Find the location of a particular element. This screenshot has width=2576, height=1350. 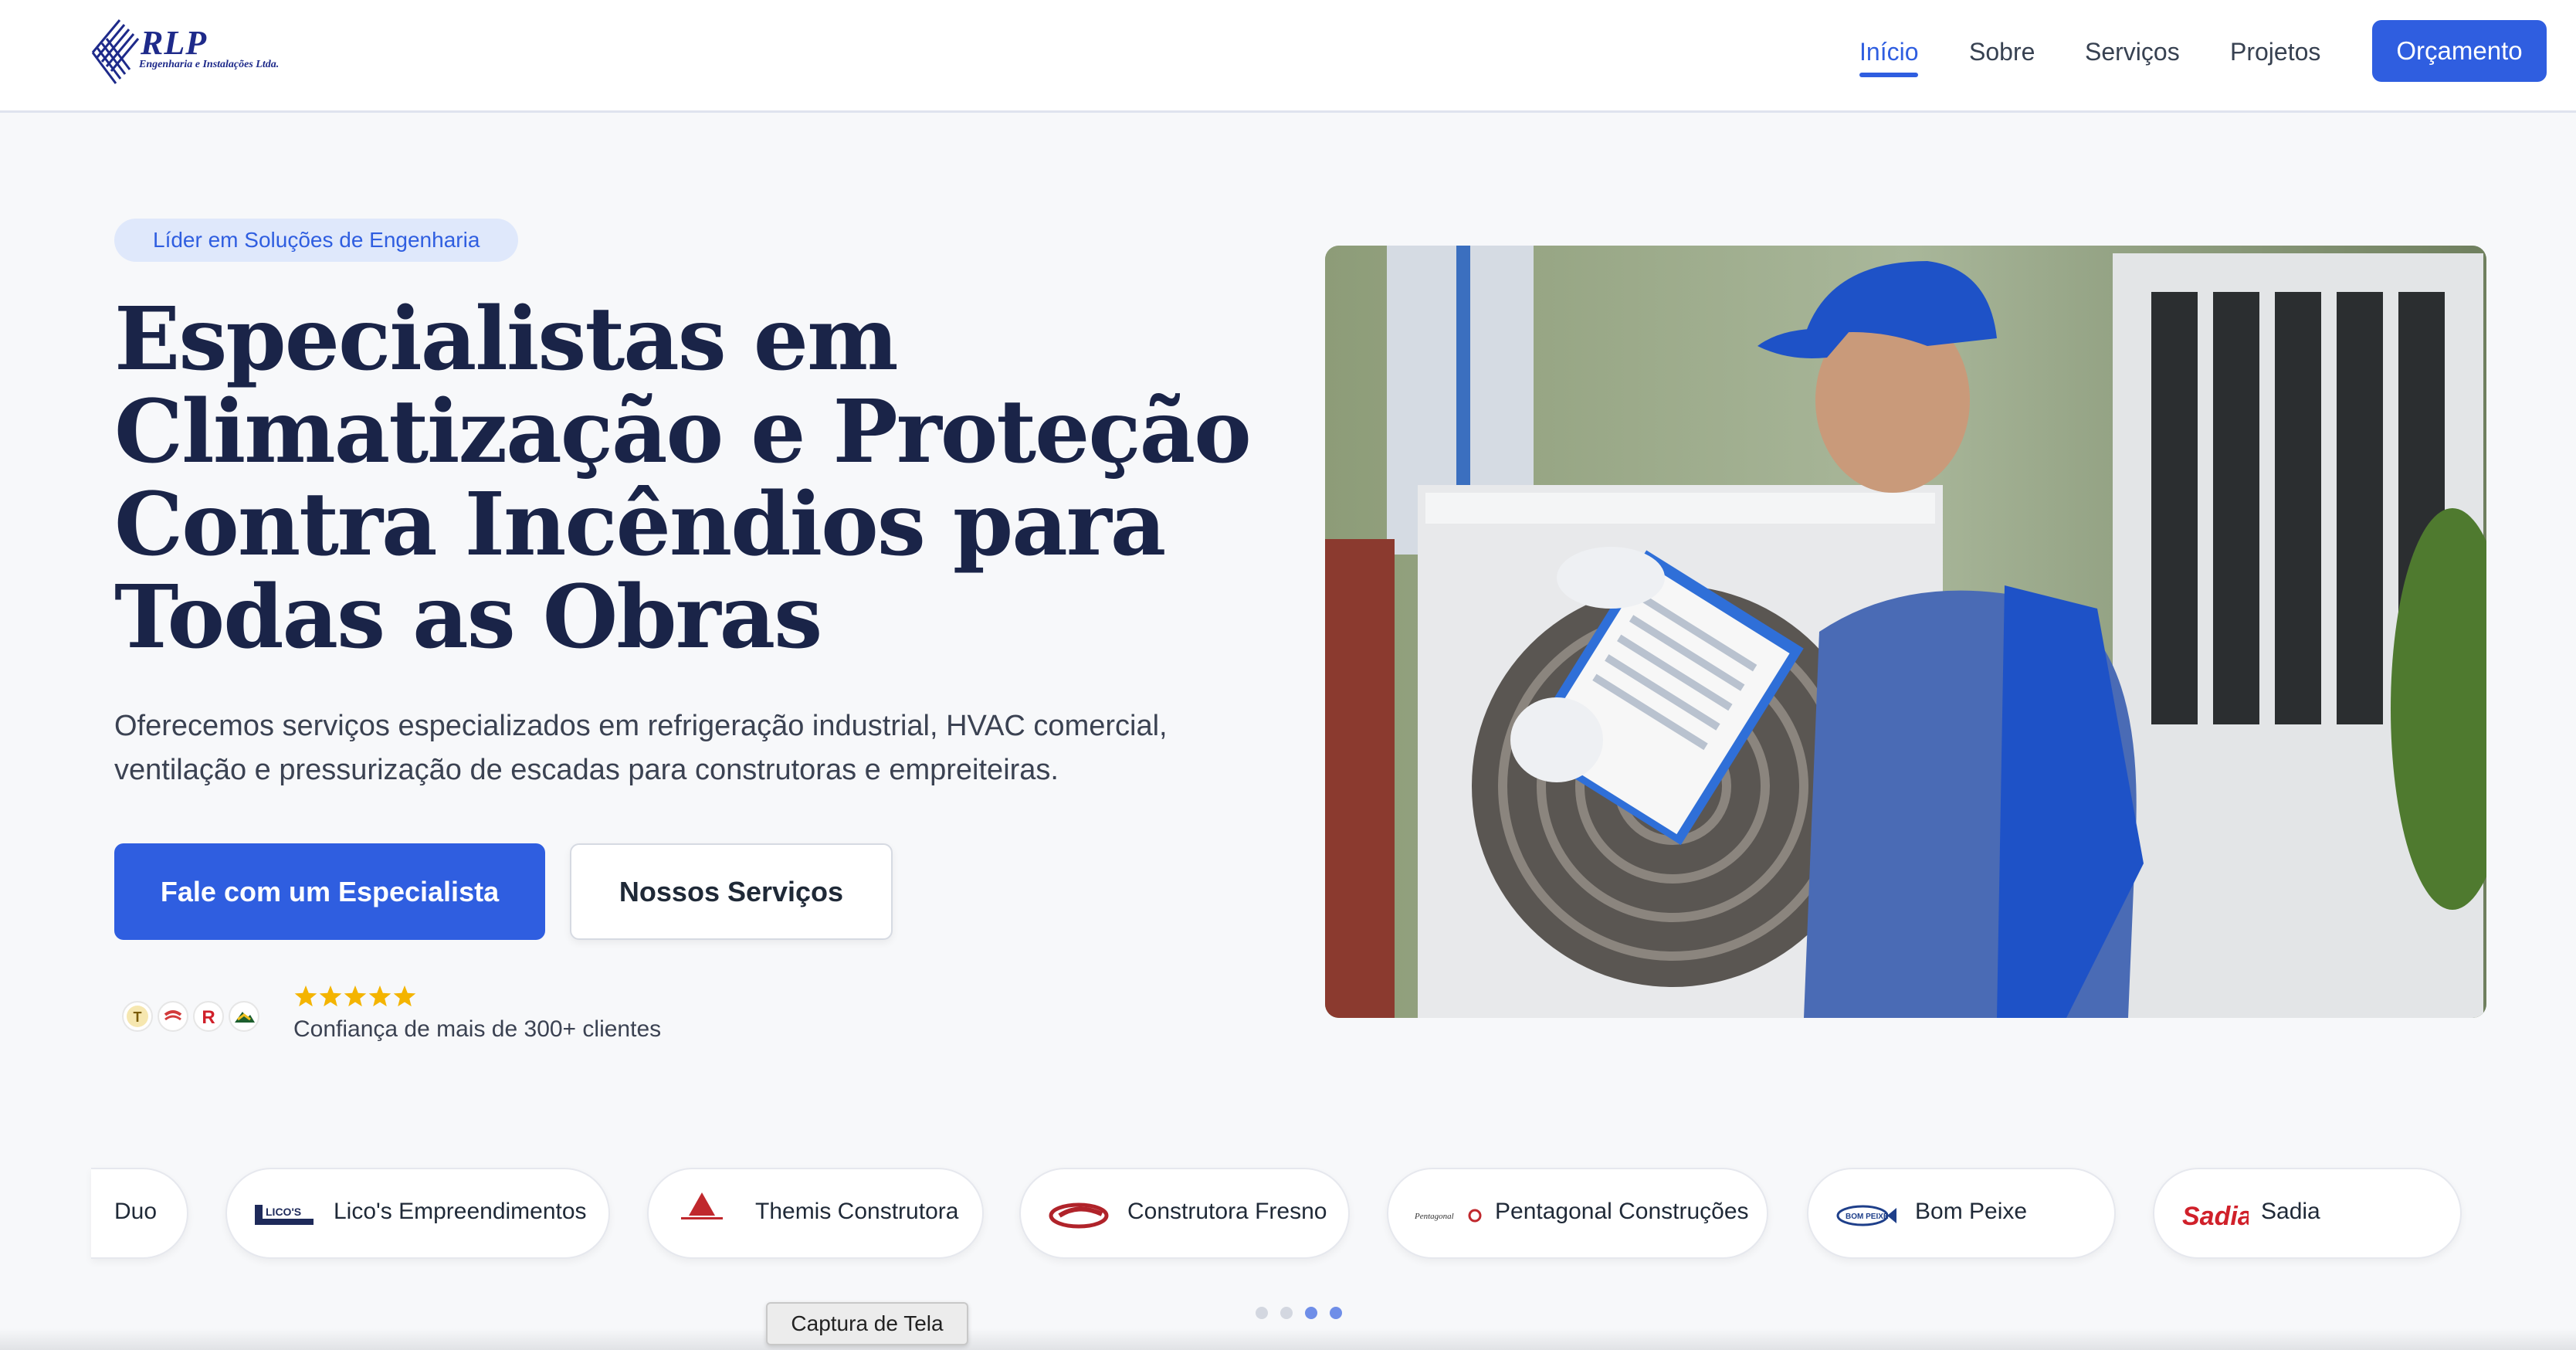

our-services-button: Nossos Serviços is located at coordinates (731, 891).